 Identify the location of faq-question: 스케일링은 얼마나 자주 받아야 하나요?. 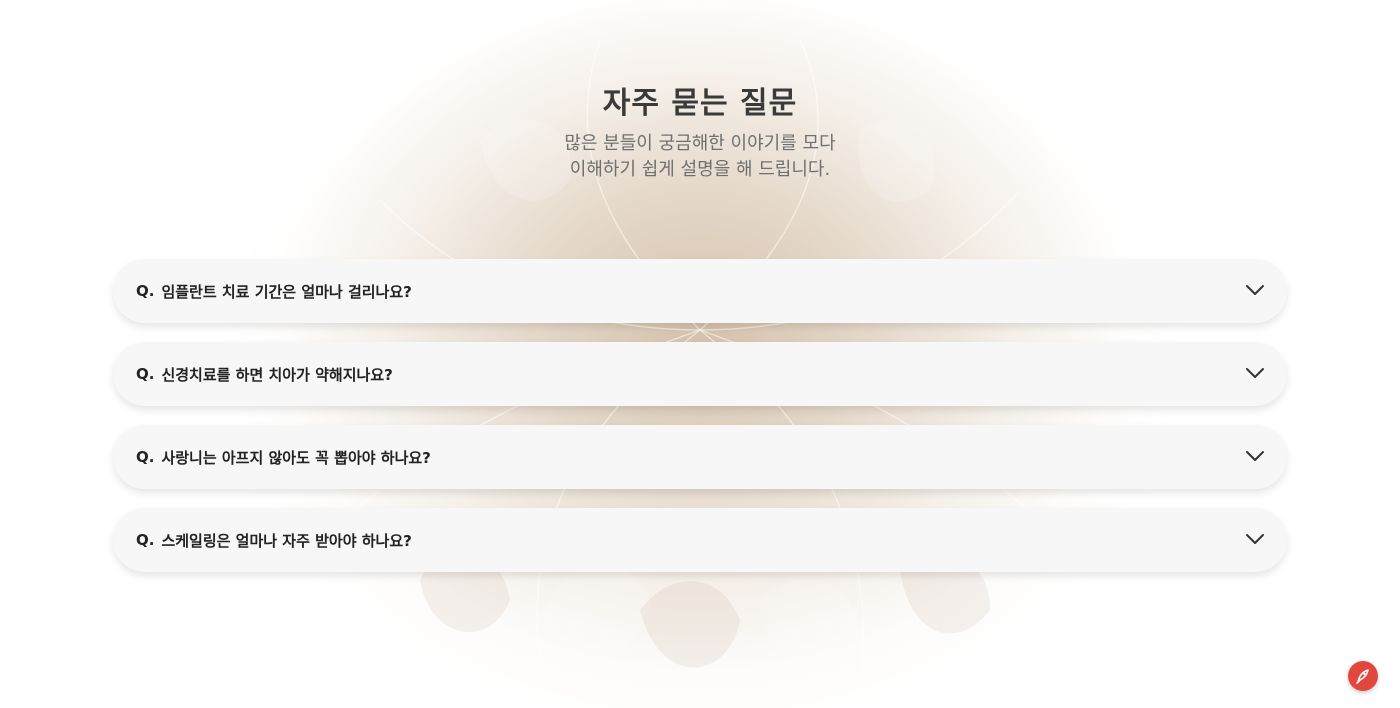
(286, 540).